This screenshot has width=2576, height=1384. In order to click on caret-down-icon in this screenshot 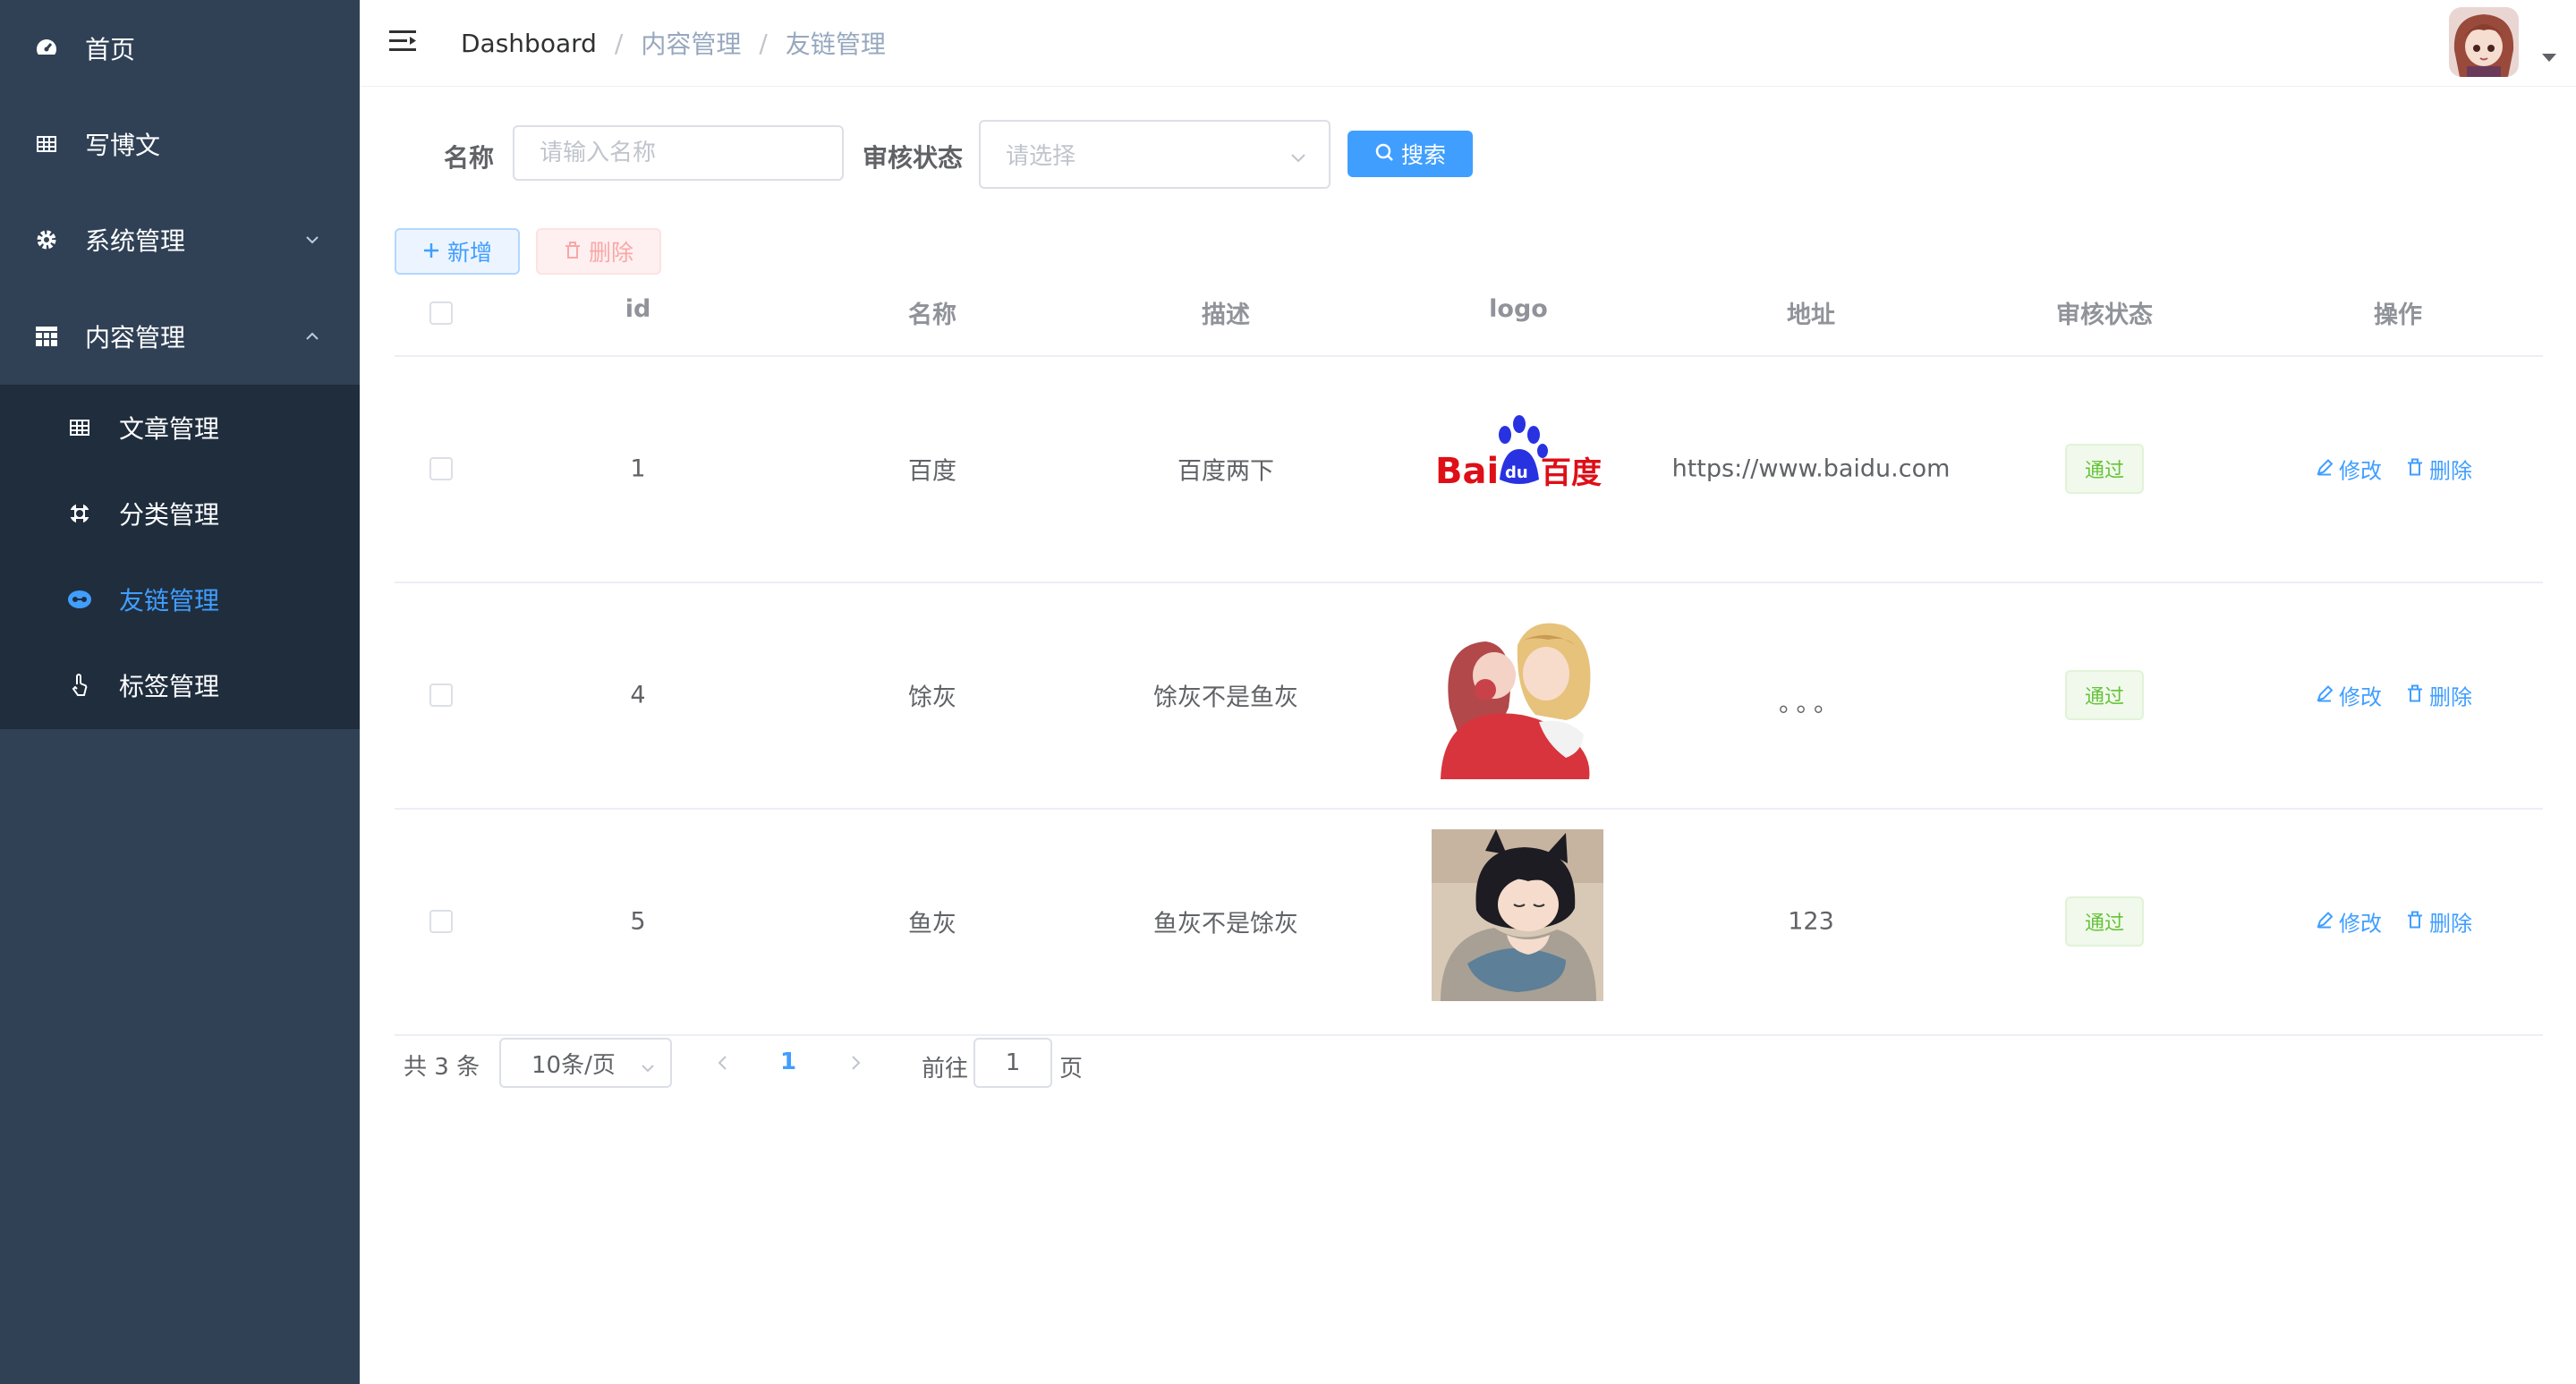, I will do `click(2549, 58)`.